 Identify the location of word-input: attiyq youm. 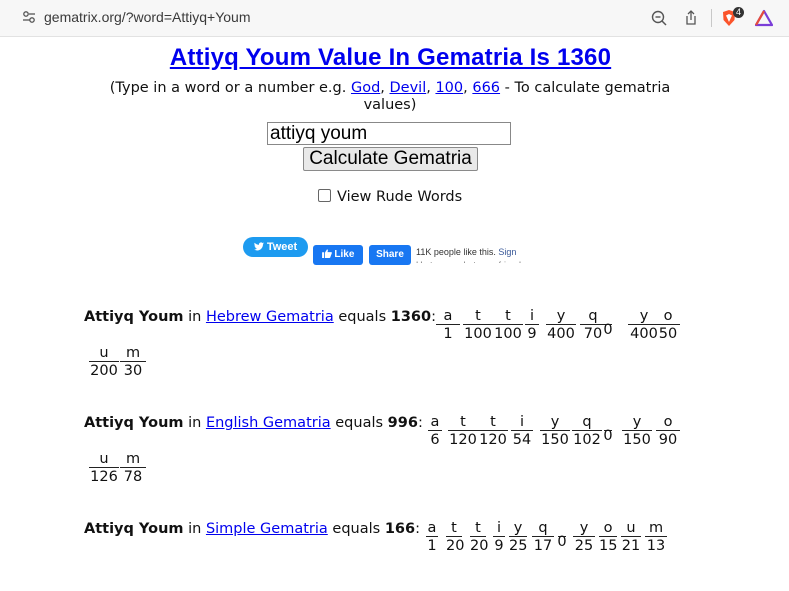
(389, 133).